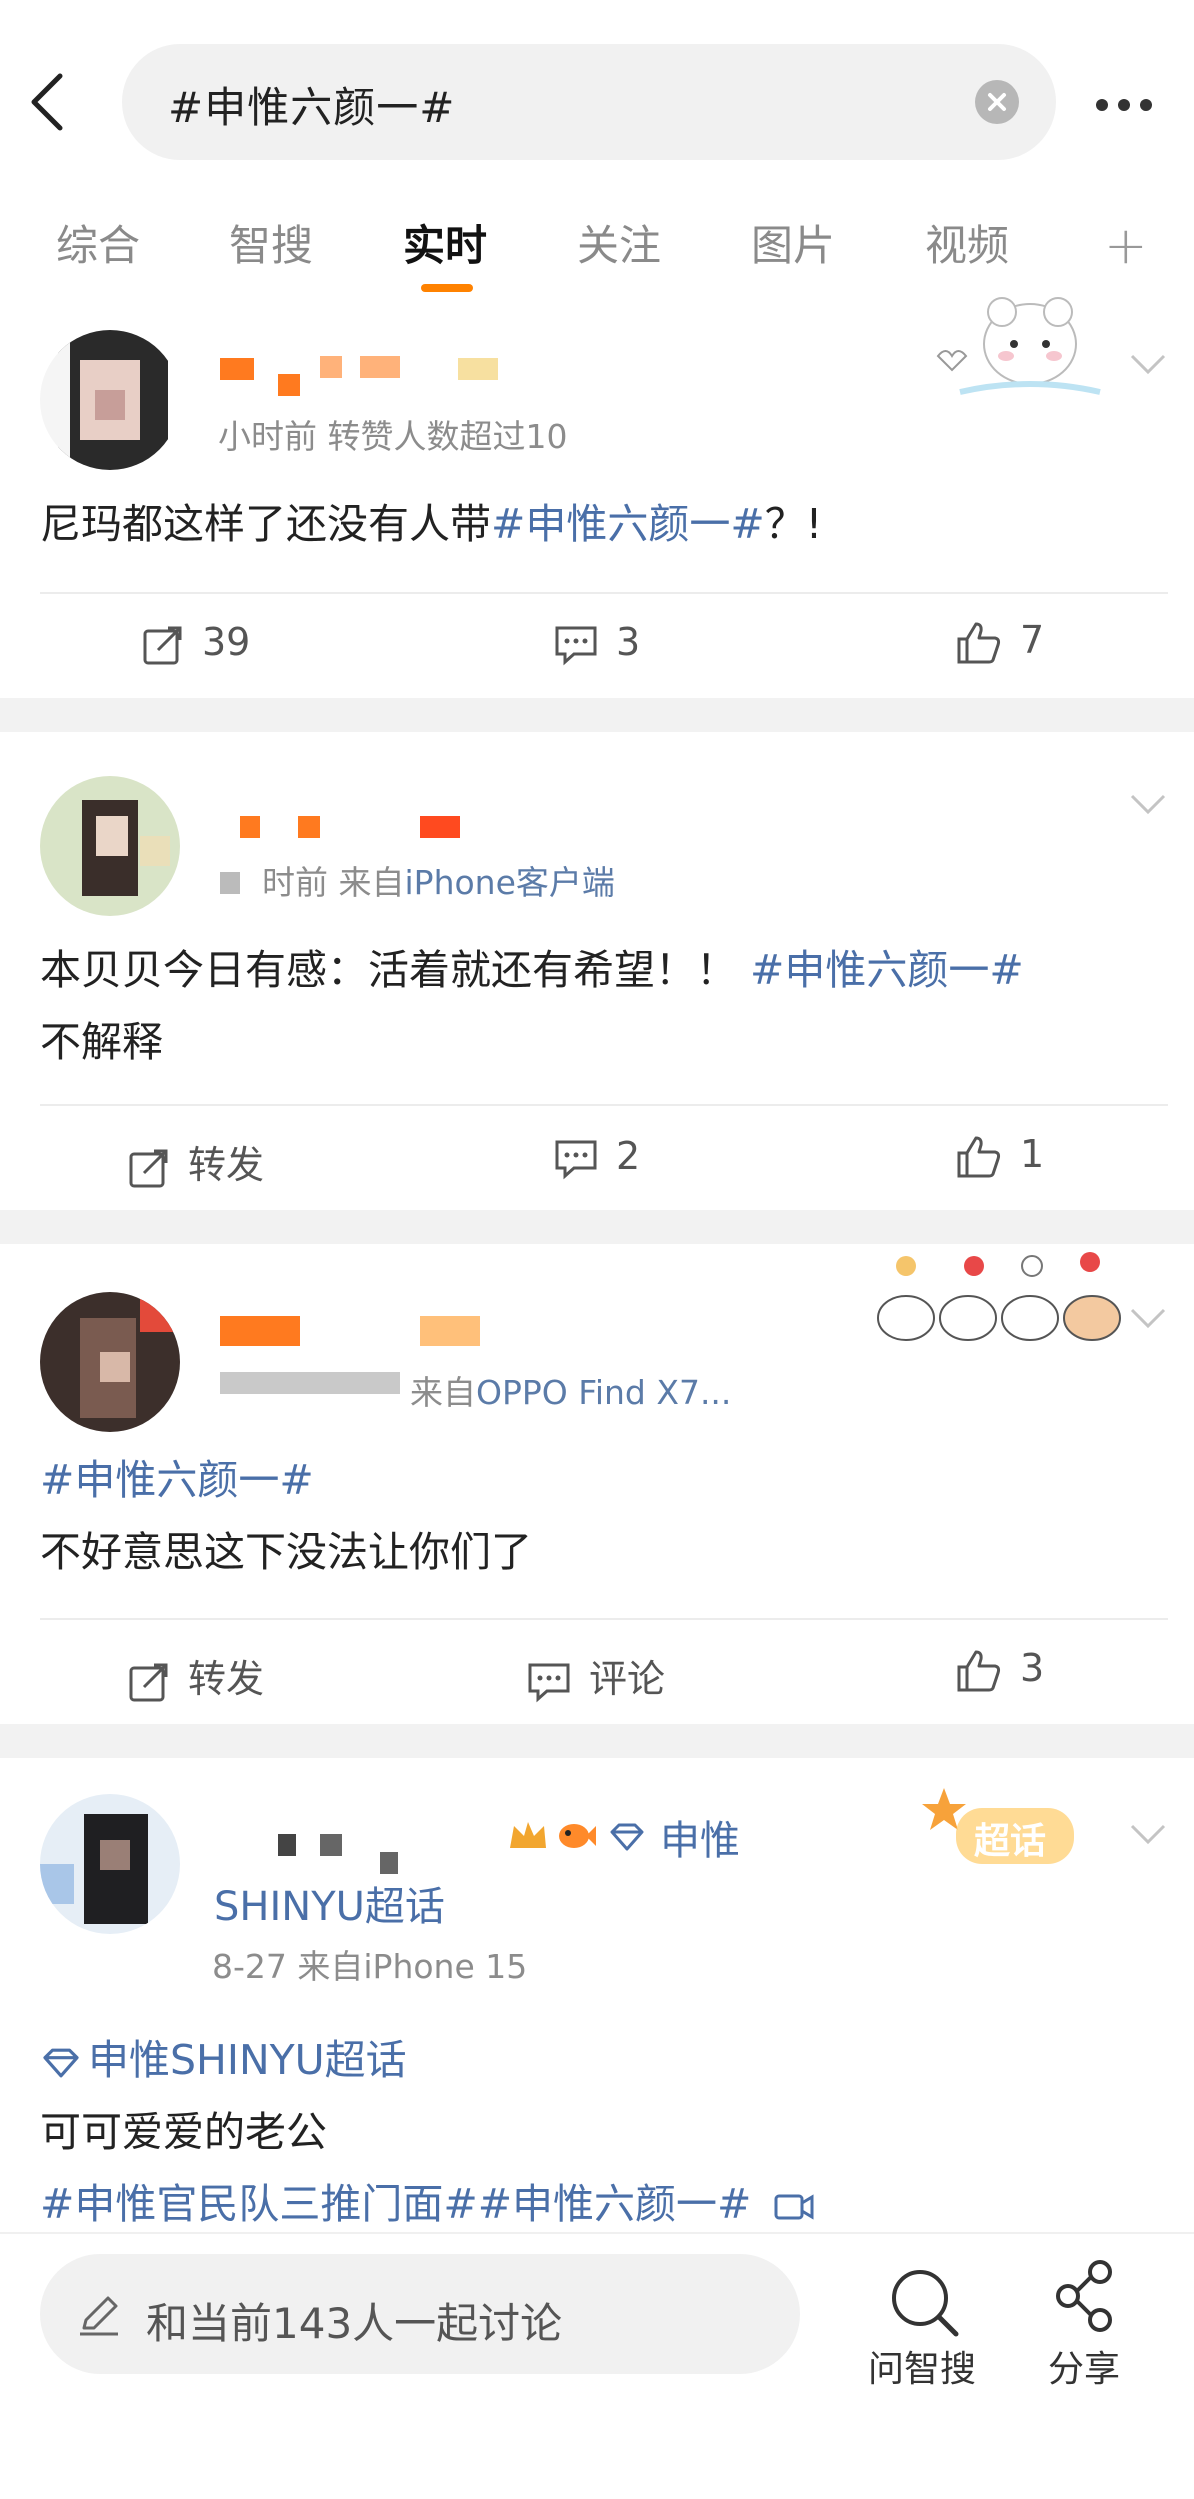 The image size is (1194, 2499). Describe the element at coordinates (271, 242) in the screenshot. I see `tab-smart-search: 智搜` at that location.